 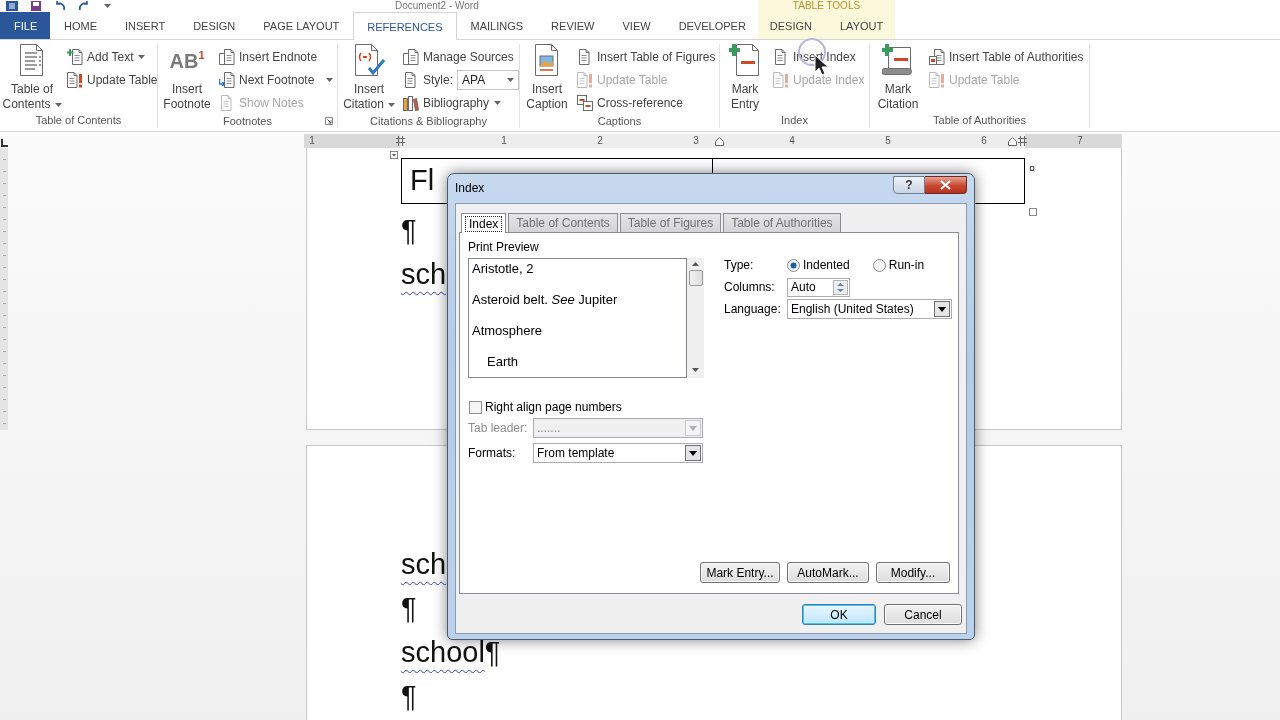 I want to click on close-button, so click(x=946, y=185).